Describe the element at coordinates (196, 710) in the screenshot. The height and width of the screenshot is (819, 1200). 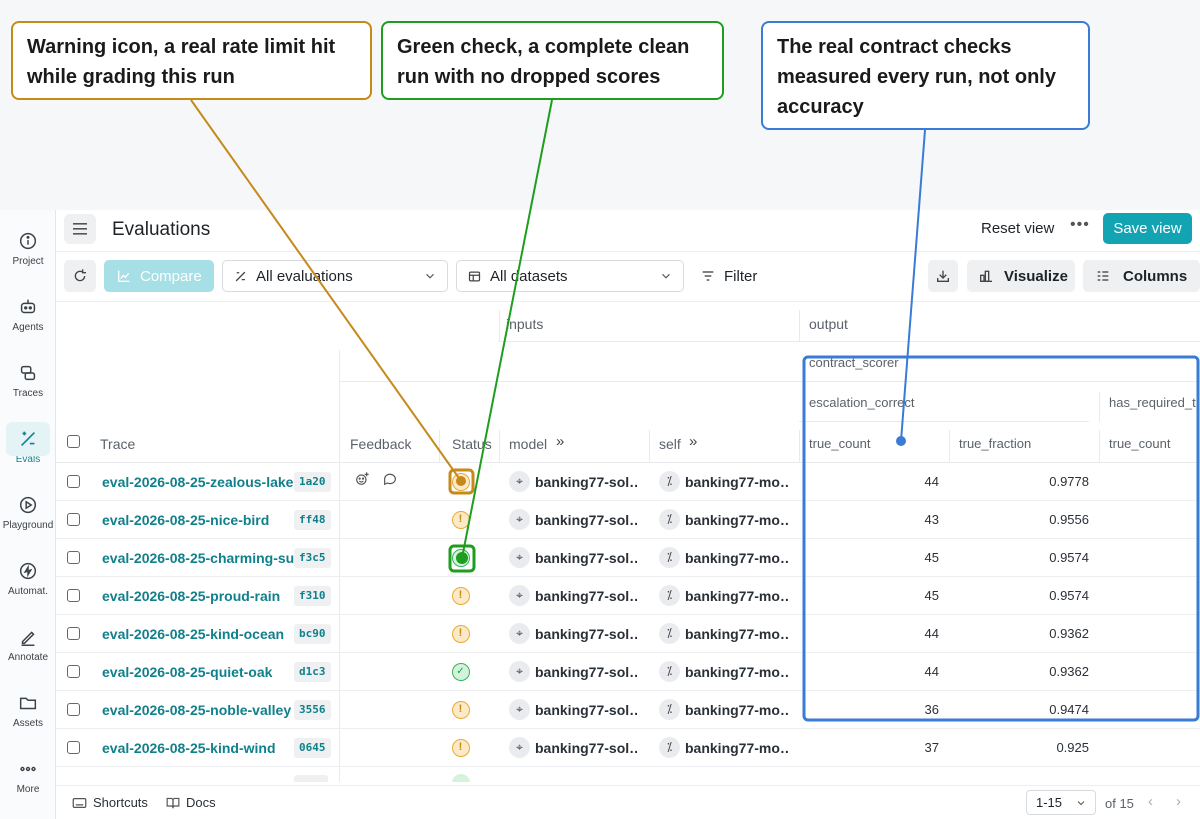
I see `trace-link: eval-2026-08-25-noble-valley` at that location.